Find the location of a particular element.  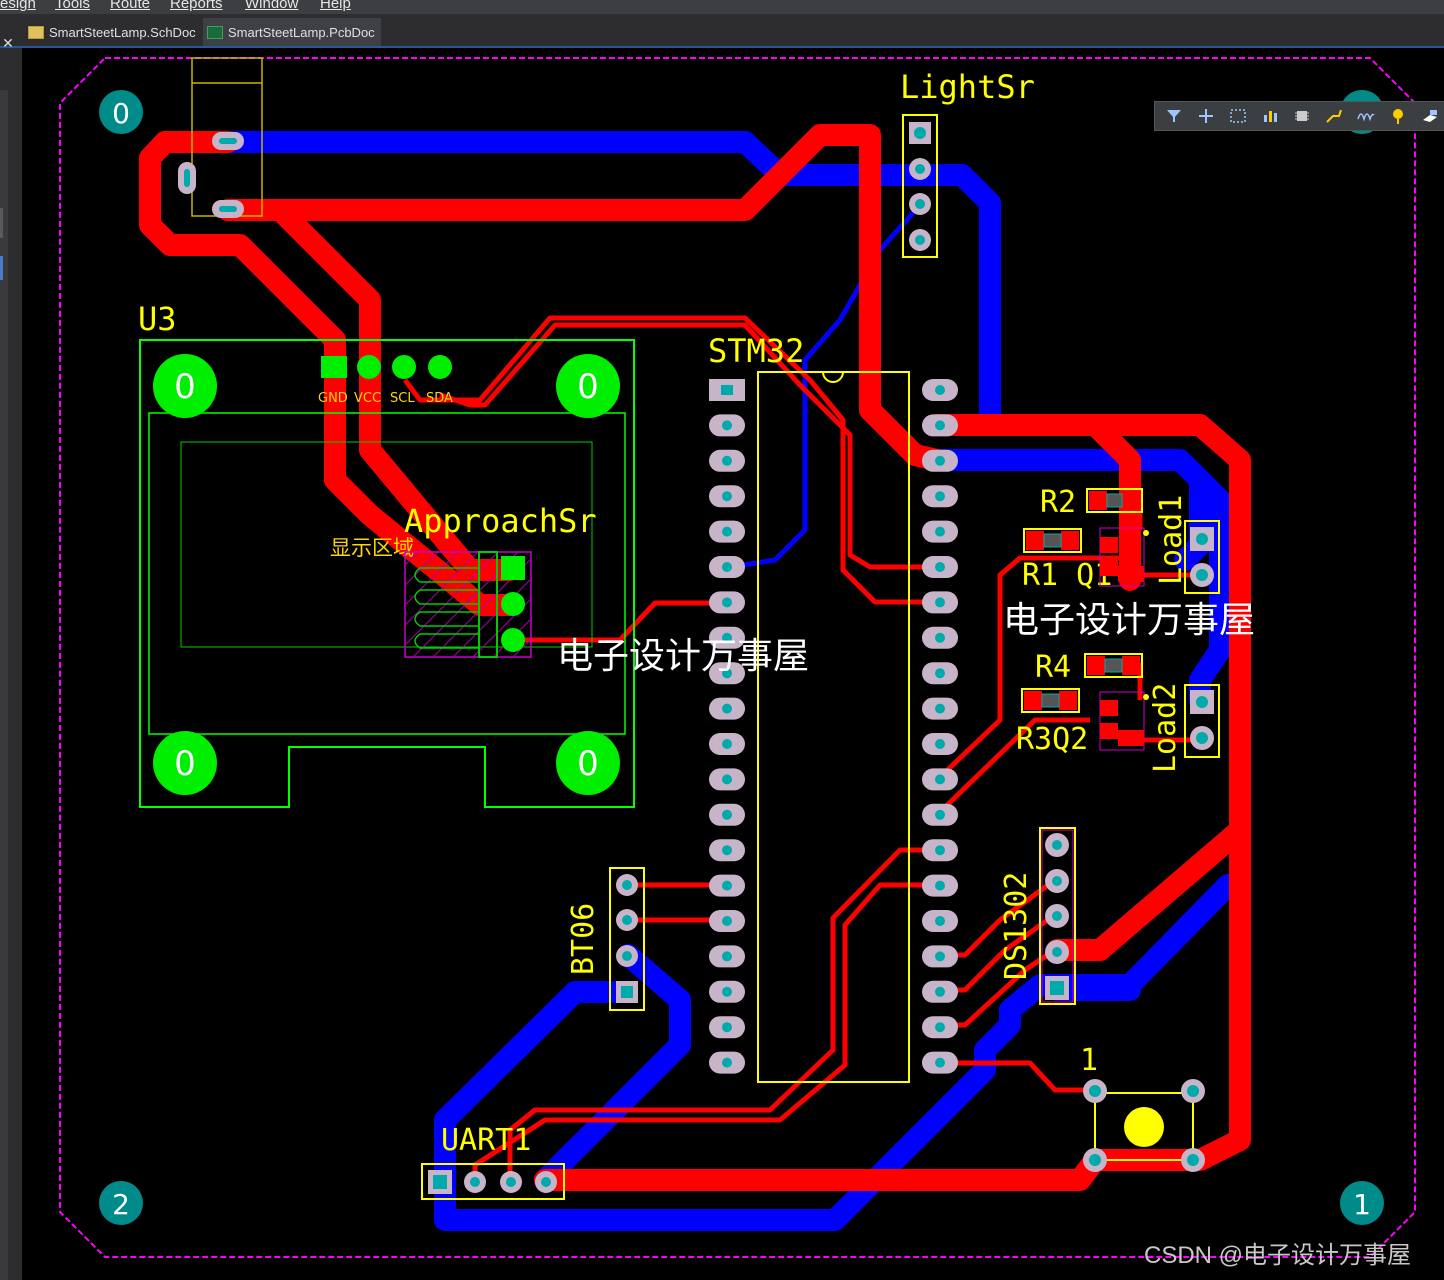

menu-window: Window is located at coordinates (271, 6).